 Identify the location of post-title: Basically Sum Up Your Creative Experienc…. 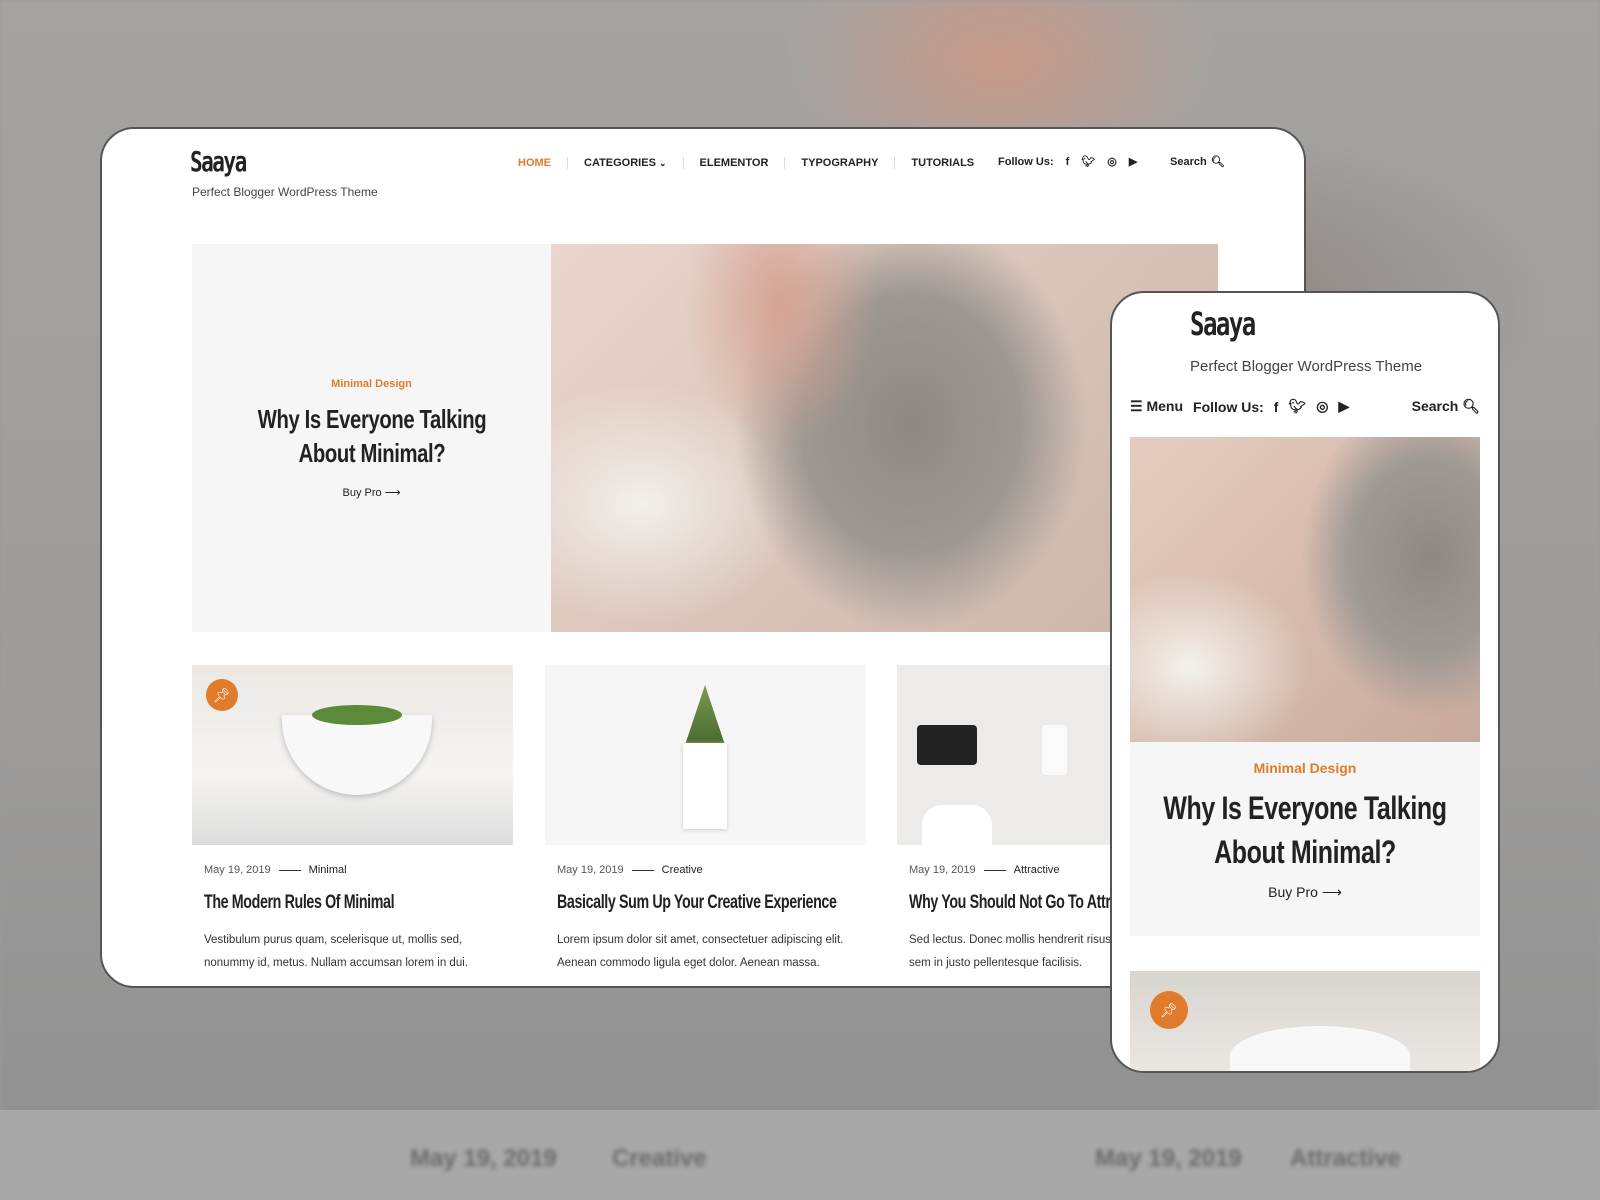
(697, 903).